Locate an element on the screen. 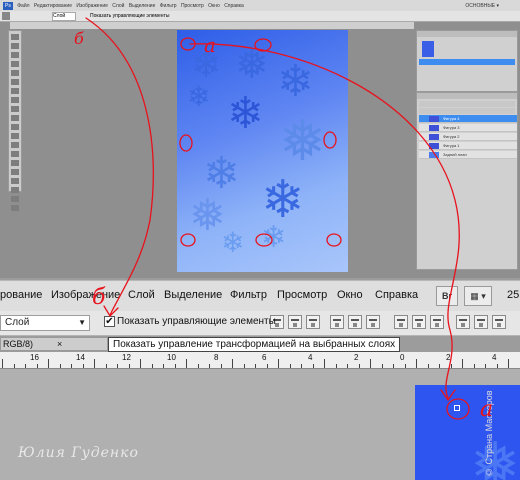  distribute-right-icon is located at coordinates (499, 322).